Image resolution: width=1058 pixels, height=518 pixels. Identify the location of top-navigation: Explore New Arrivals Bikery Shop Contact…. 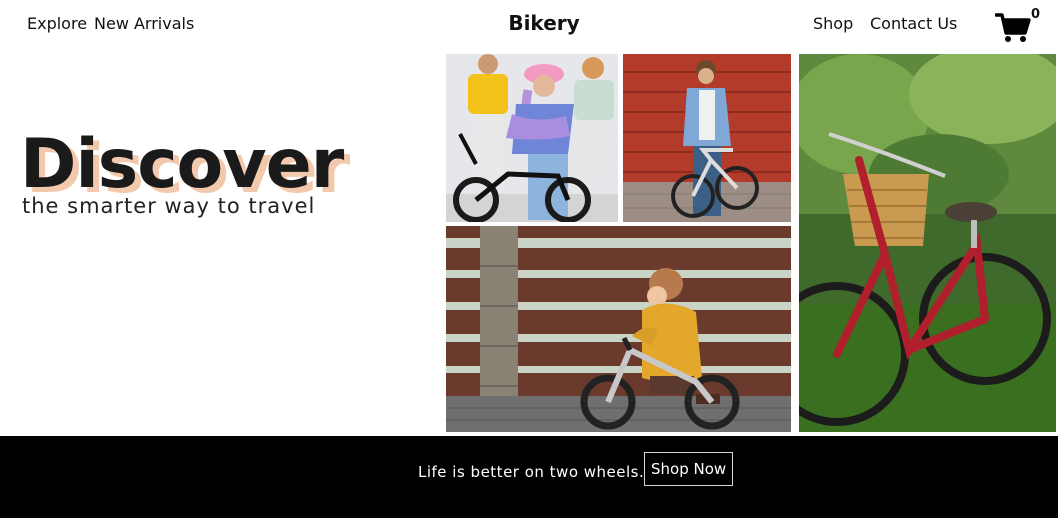
(529, 25).